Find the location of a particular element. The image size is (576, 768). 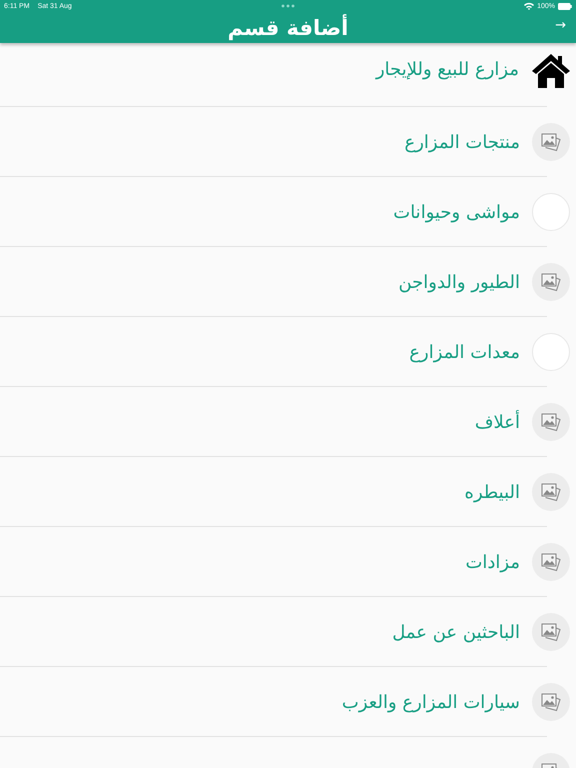

category-label: مزادات is located at coordinates (492, 562).